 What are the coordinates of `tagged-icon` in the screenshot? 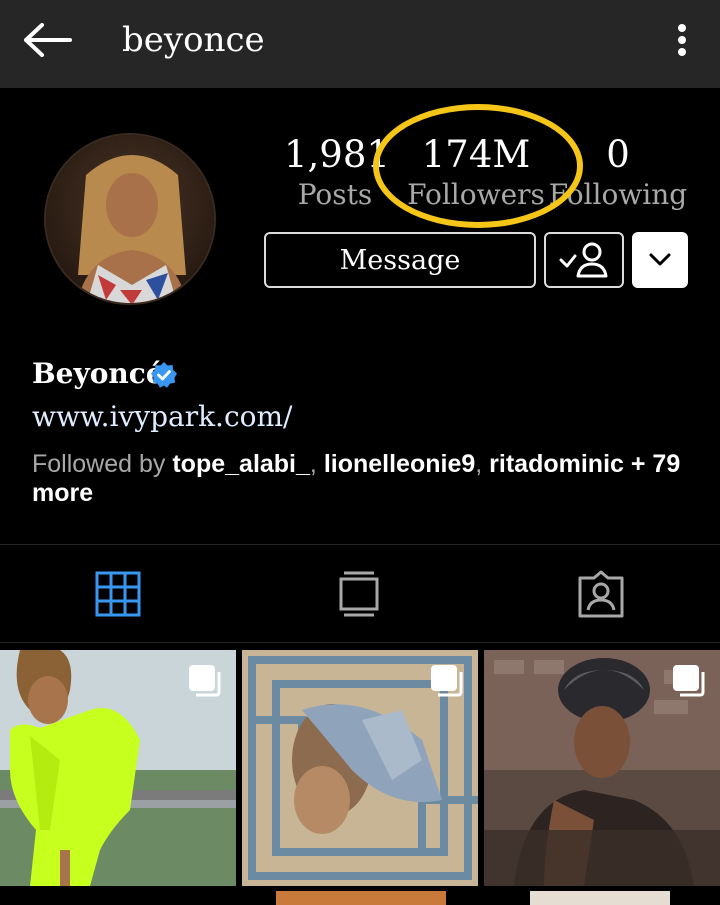 It's located at (601, 594).